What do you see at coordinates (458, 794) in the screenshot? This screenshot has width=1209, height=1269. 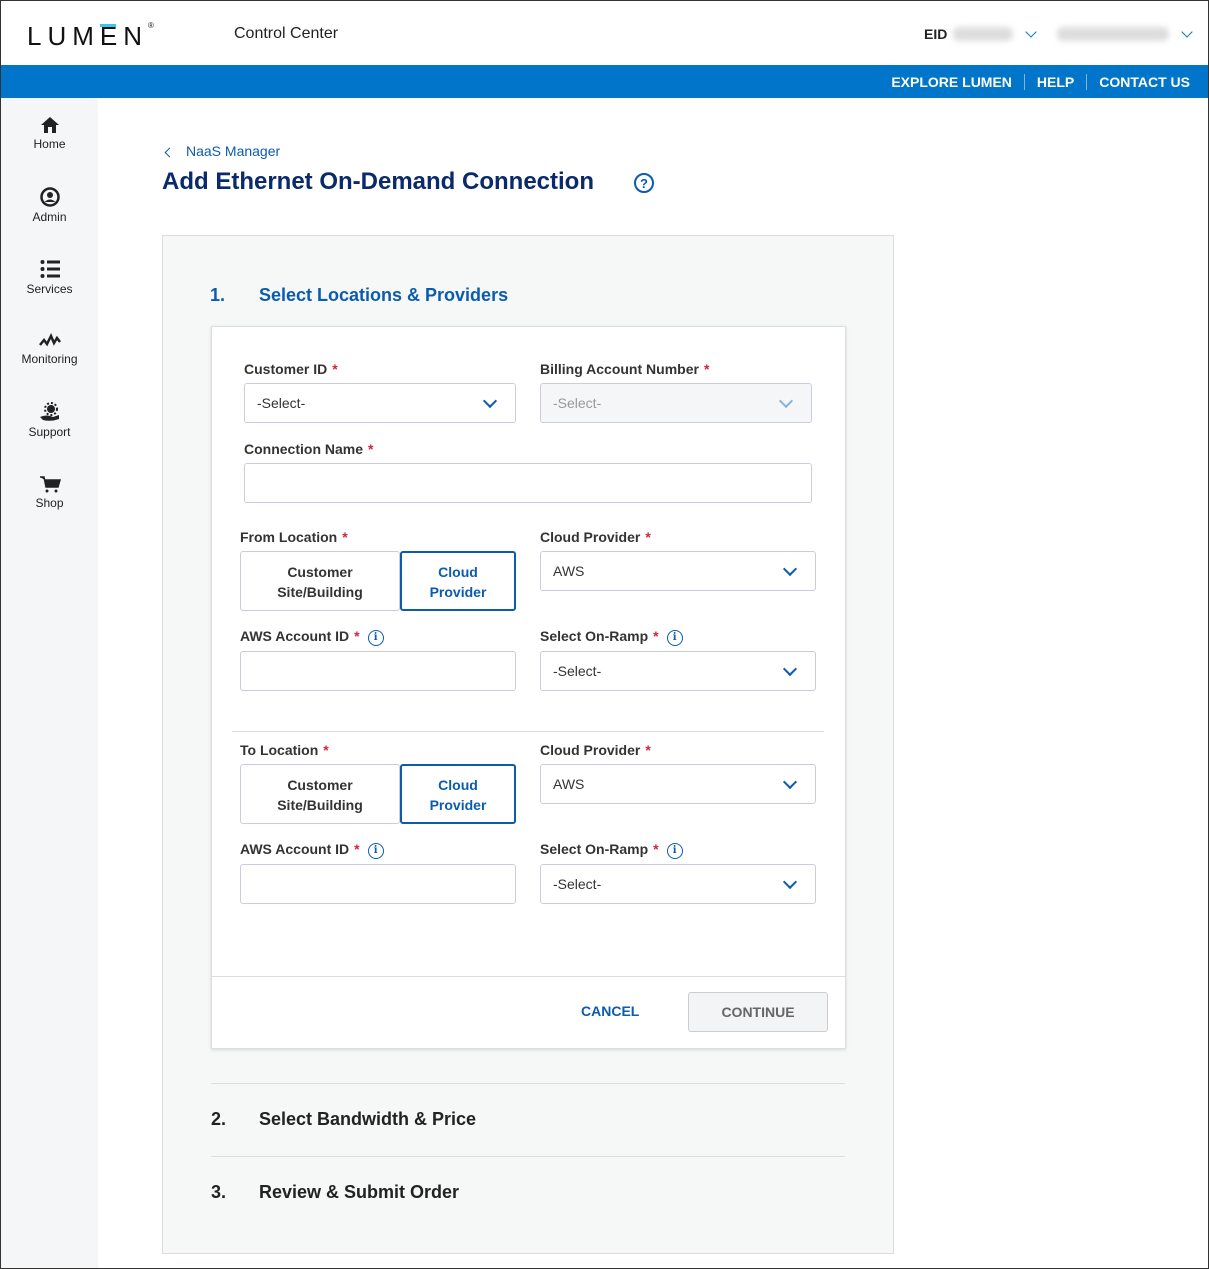 I see `to-cloud-provider-toggle: Cloud Provider` at bounding box center [458, 794].